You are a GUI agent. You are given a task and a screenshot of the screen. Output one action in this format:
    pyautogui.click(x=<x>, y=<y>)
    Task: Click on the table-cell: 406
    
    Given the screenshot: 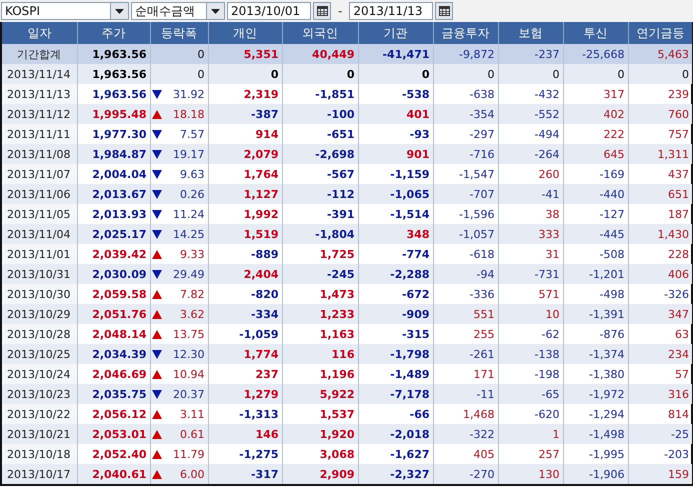 What is the action you would take?
    pyautogui.click(x=660, y=274)
    